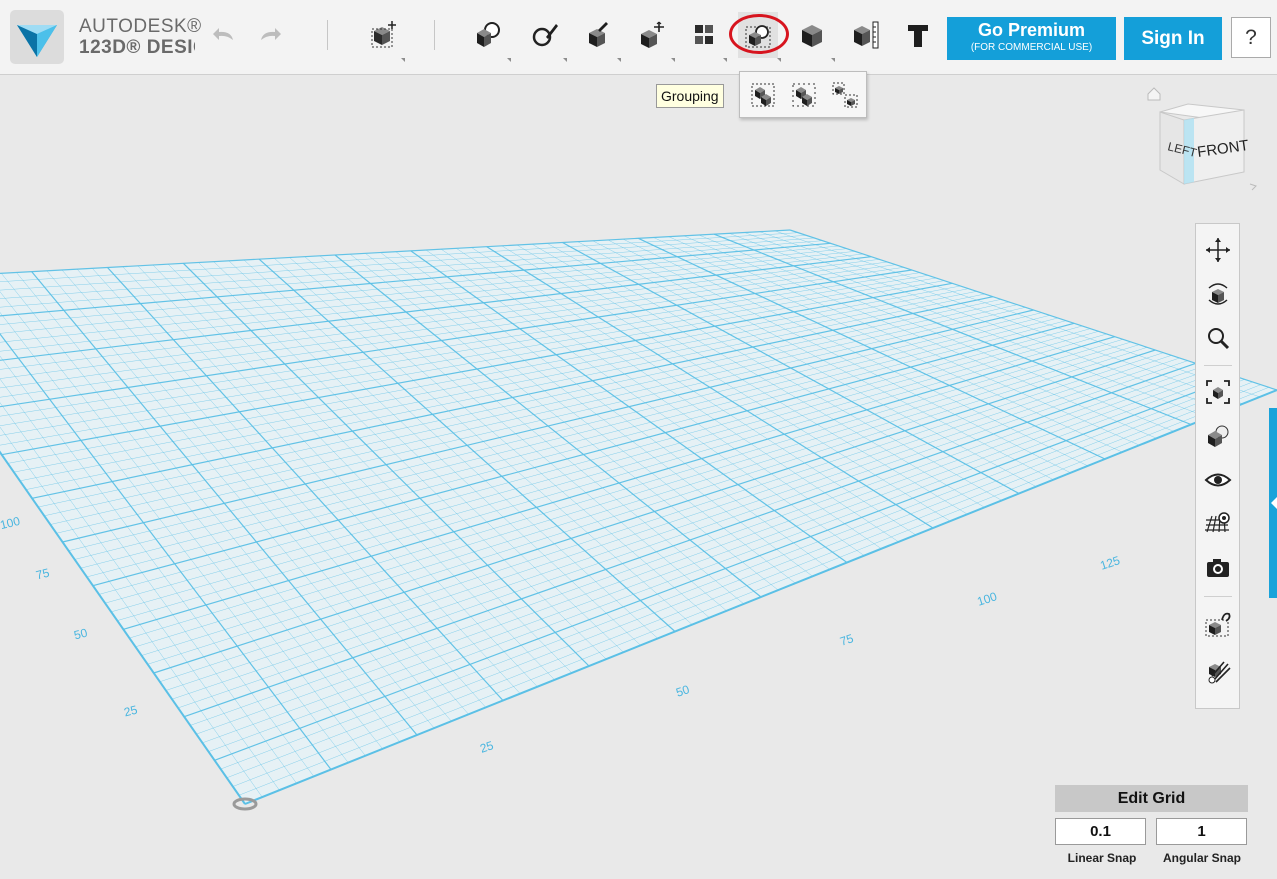  Describe the element at coordinates (1151, 798) in the screenshot. I see `edit-grid-button: Edit Grid` at that location.